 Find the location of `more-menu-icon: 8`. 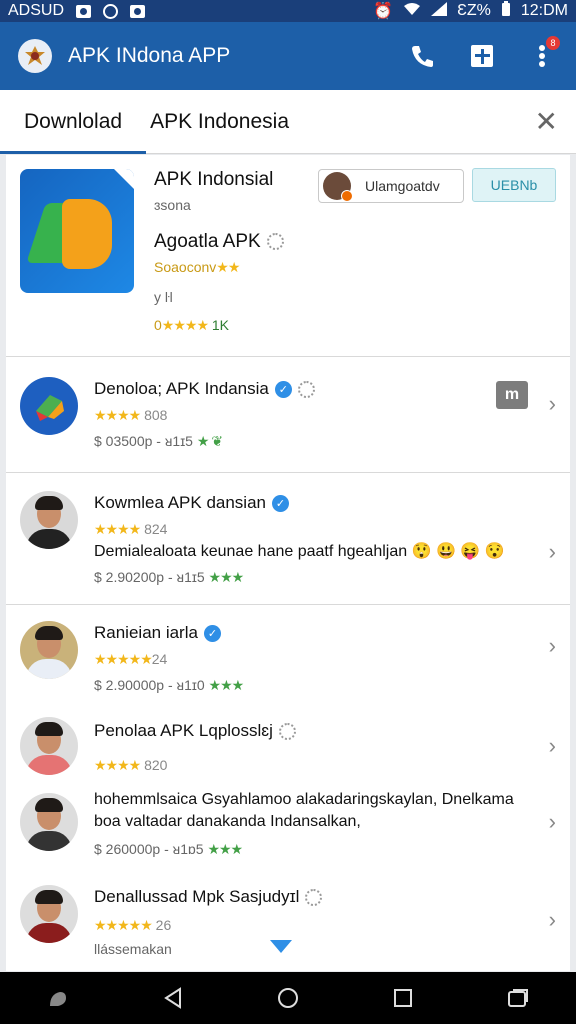

more-menu-icon: 8 is located at coordinates (543, 54).